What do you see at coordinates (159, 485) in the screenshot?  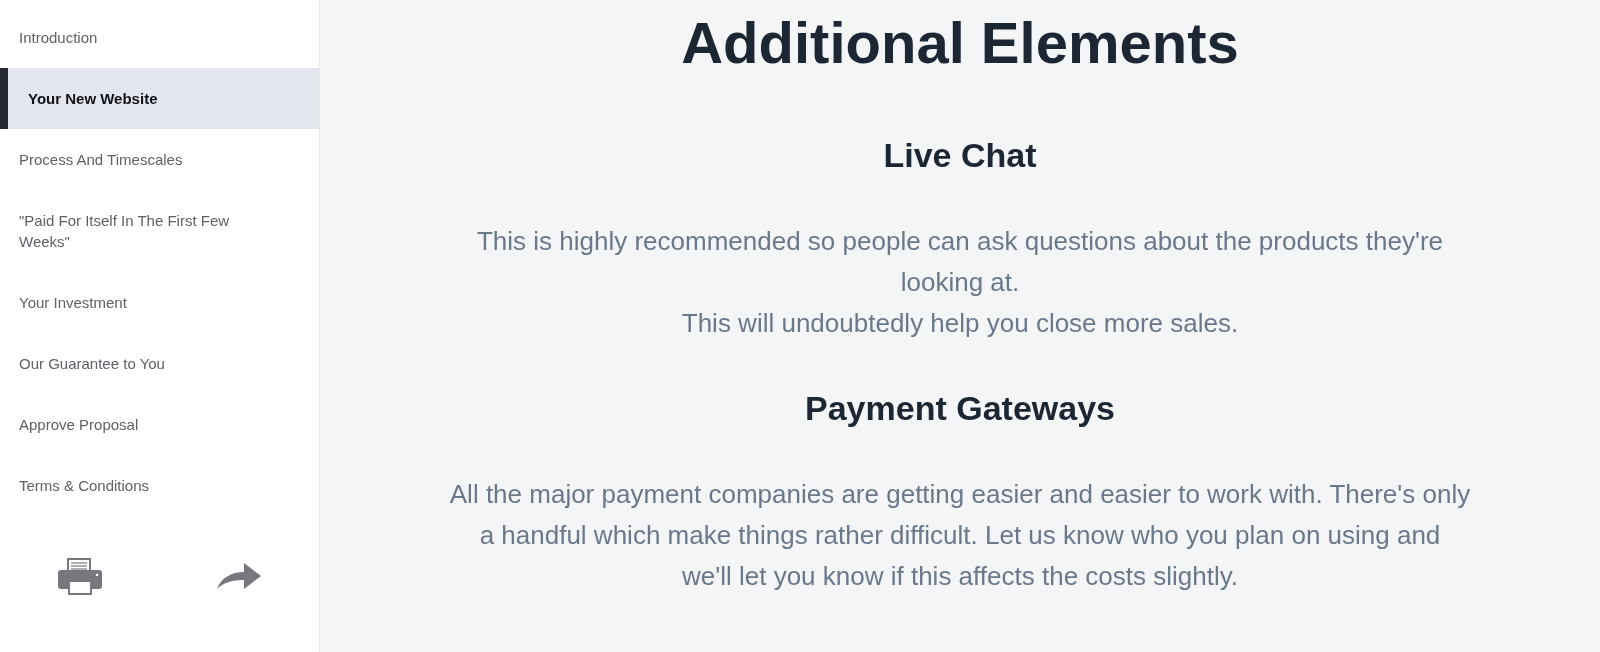 I see `nav-item: Terms & Conditions` at bounding box center [159, 485].